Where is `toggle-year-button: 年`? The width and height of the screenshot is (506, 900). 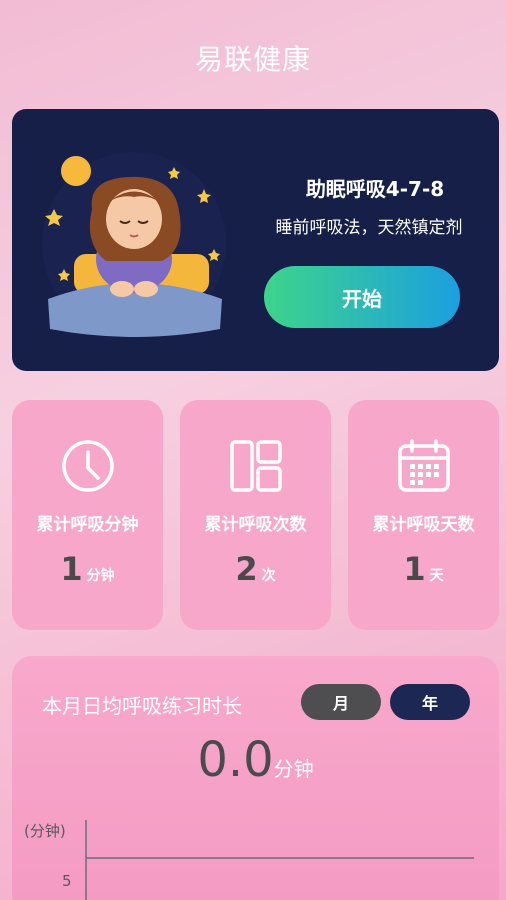 toggle-year-button: 年 is located at coordinates (430, 702).